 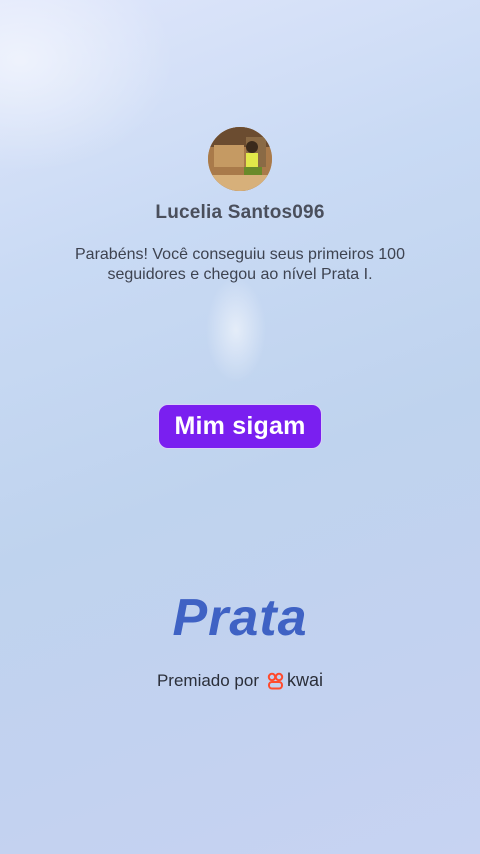 What do you see at coordinates (305, 680) in the screenshot?
I see `kwai-brand-text: kwai` at bounding box center [305, 680].